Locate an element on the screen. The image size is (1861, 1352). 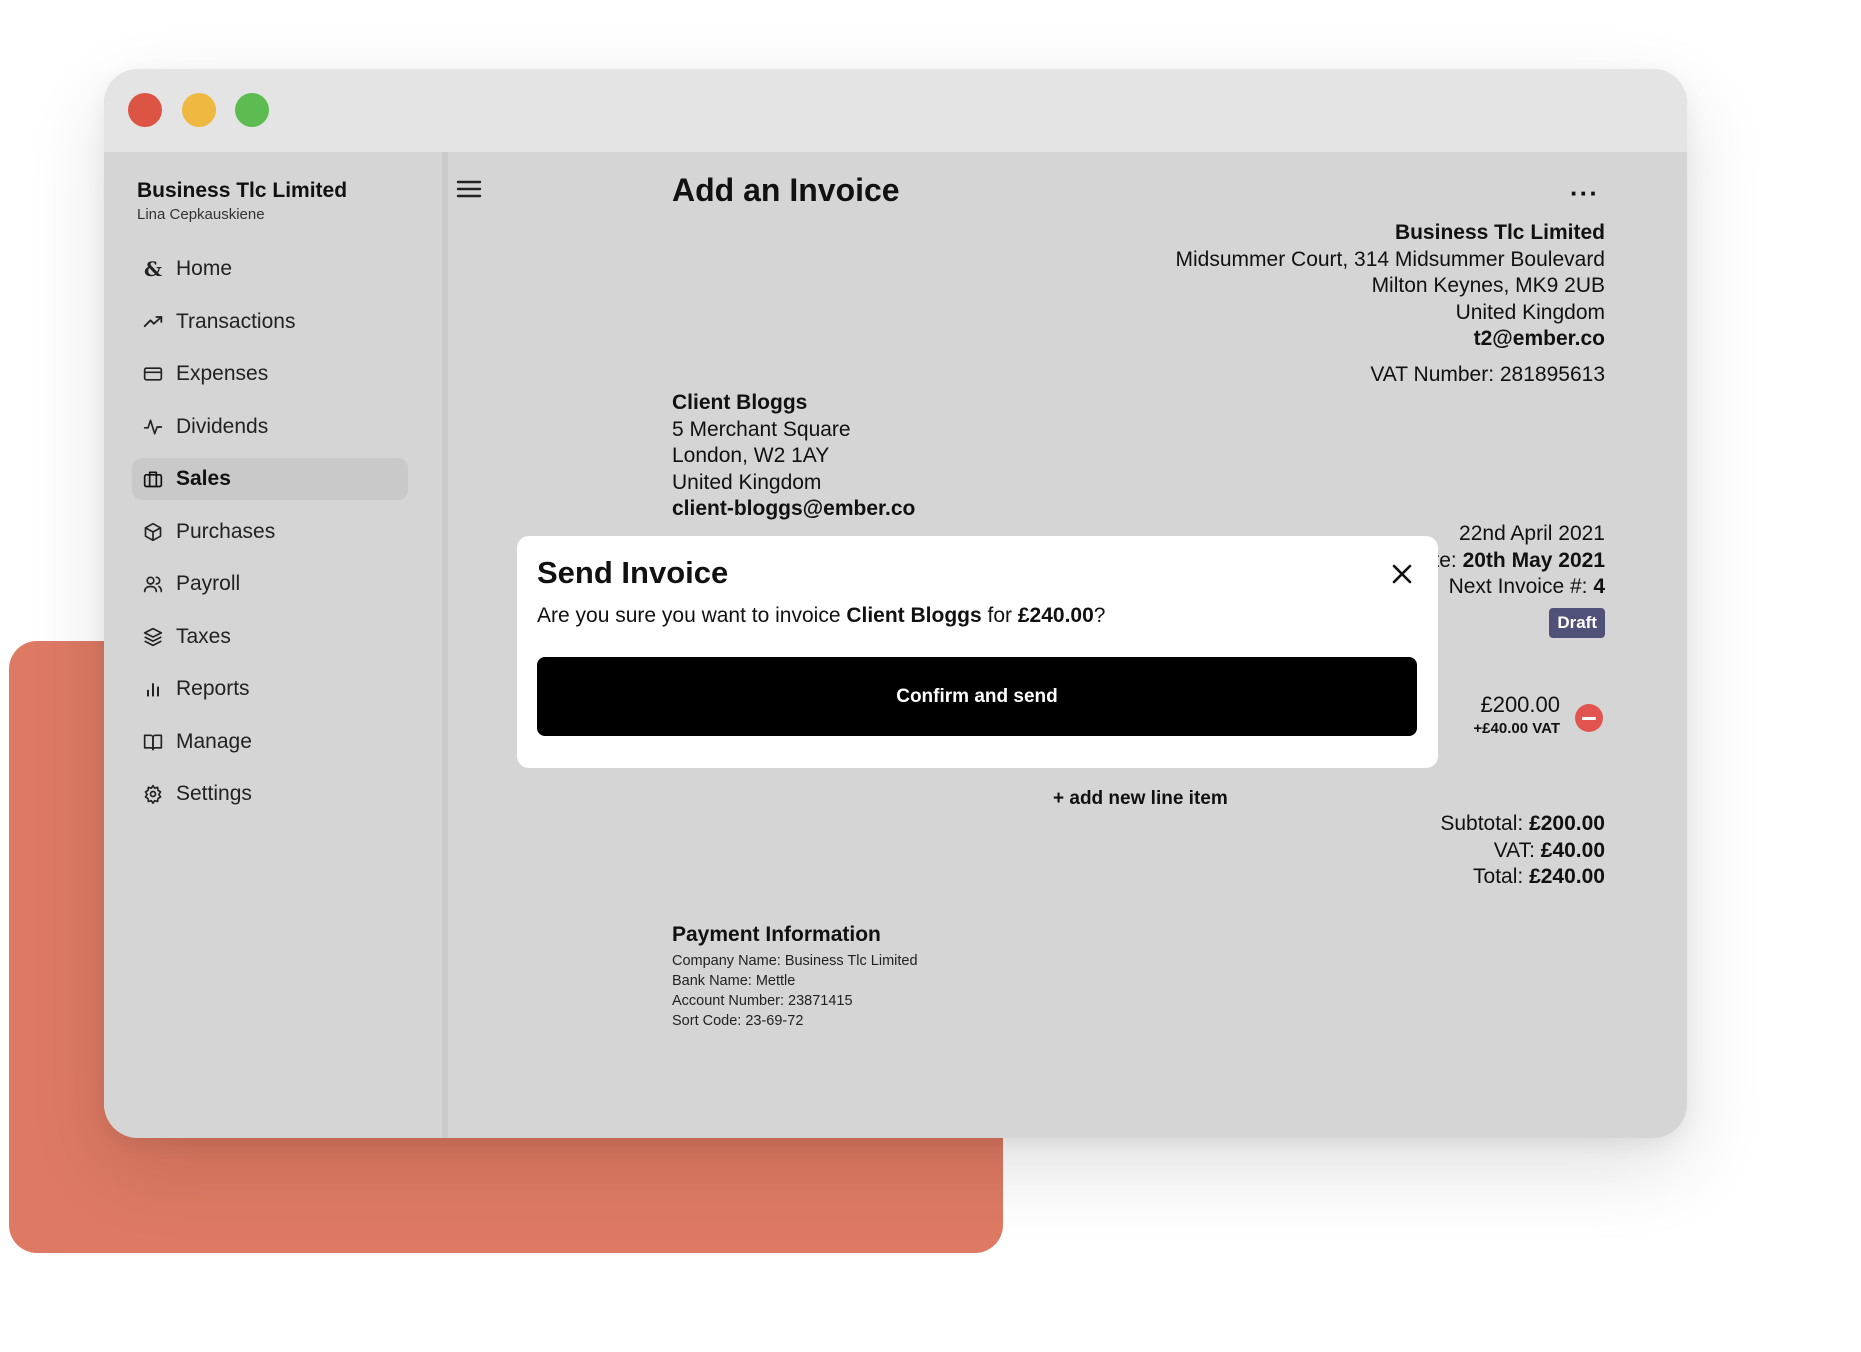
due-date-value: 20th May 2021 is located at coordinates (1533, 560).